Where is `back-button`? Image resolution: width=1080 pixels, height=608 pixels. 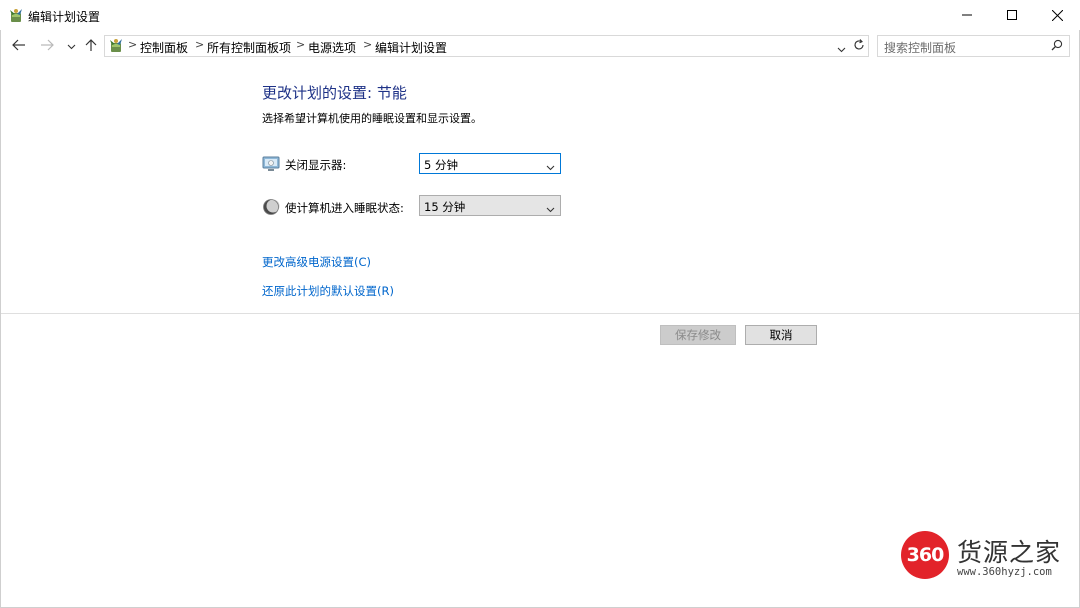 back-button is located at coordinates (19, 46).